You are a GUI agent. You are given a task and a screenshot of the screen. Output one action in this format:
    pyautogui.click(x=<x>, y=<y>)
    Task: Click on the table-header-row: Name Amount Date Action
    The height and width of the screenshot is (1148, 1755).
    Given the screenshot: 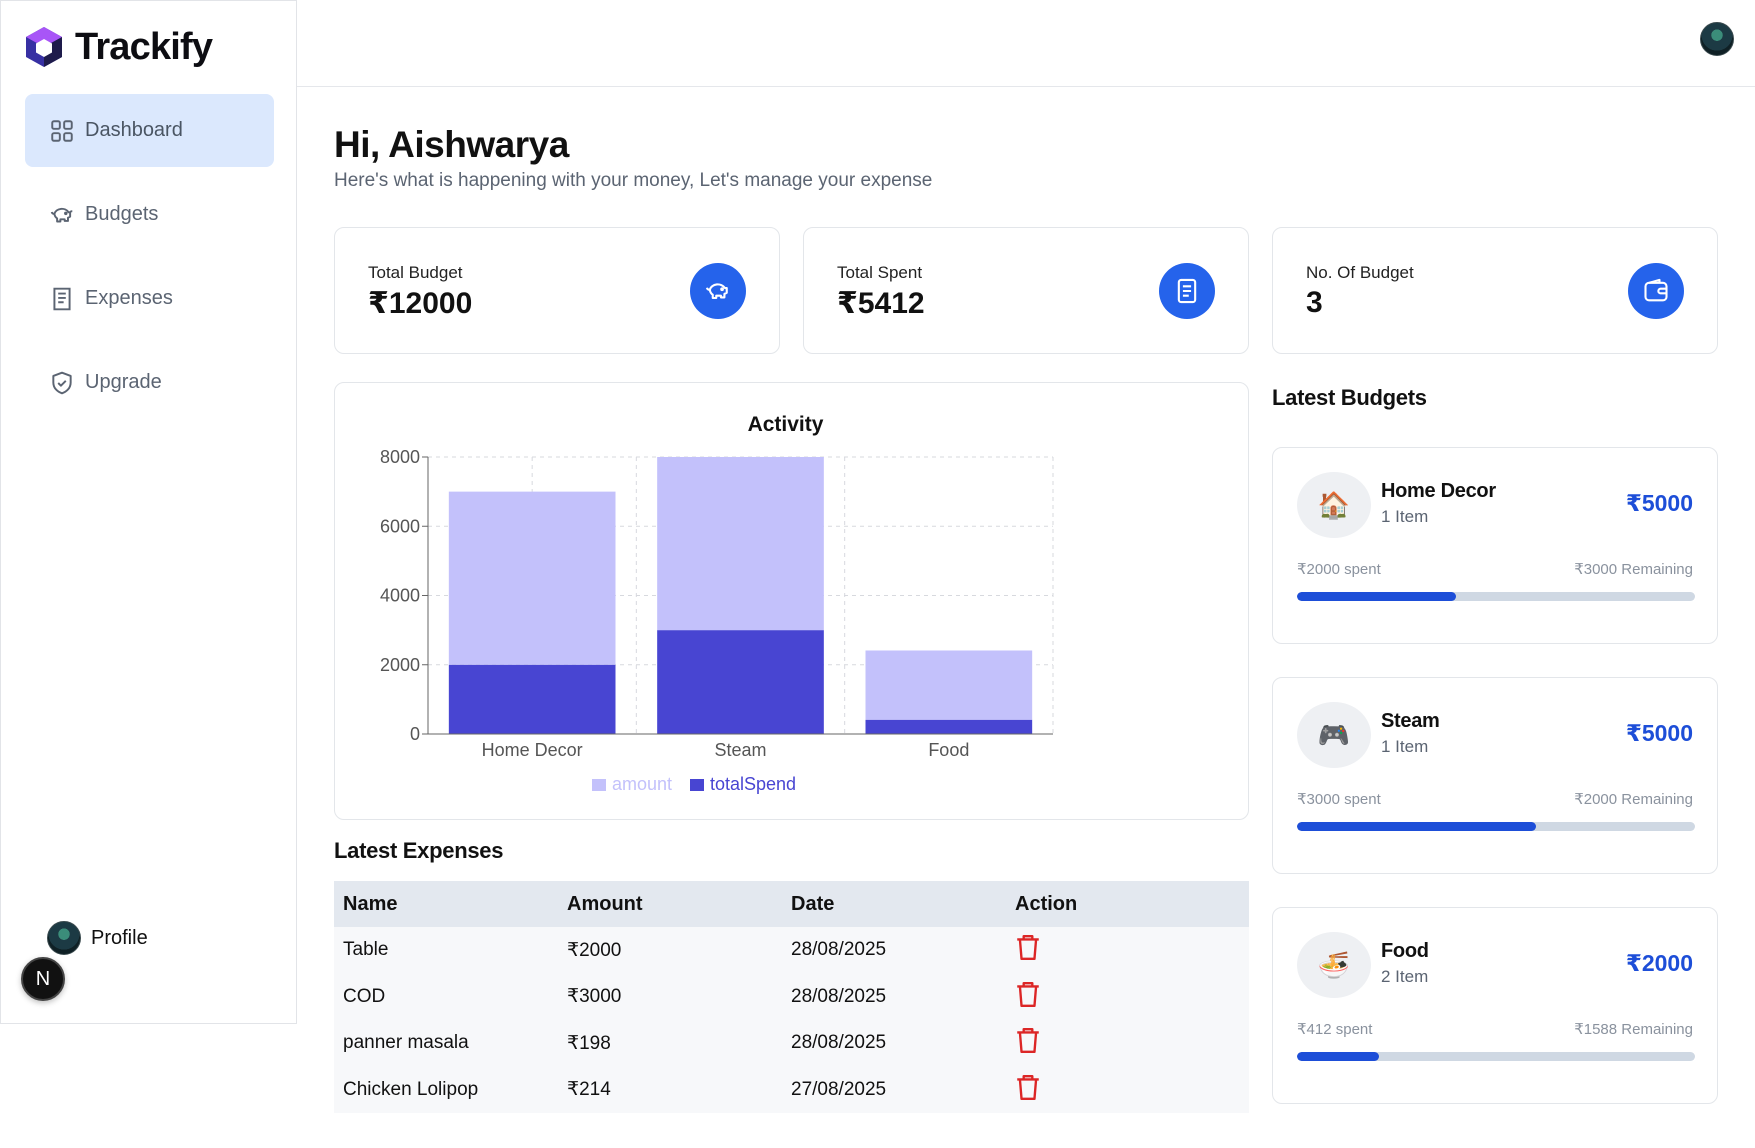 What is the action you would take?
    pyautogui.click(x=791, y=904)
    